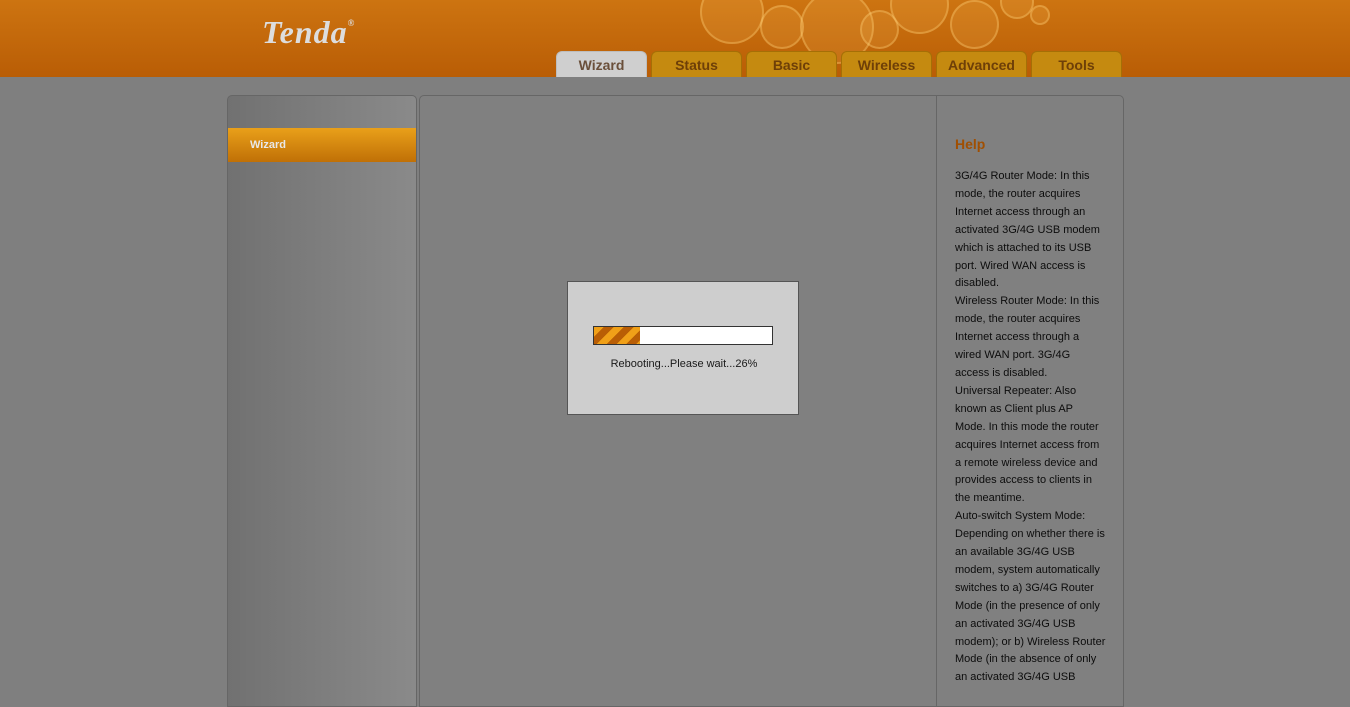 The width and height of the screenshot is (1350, 707). Describe the element at coordinates (683, 335) in the screenshot. I see `reboot-progress-bar` at that location.